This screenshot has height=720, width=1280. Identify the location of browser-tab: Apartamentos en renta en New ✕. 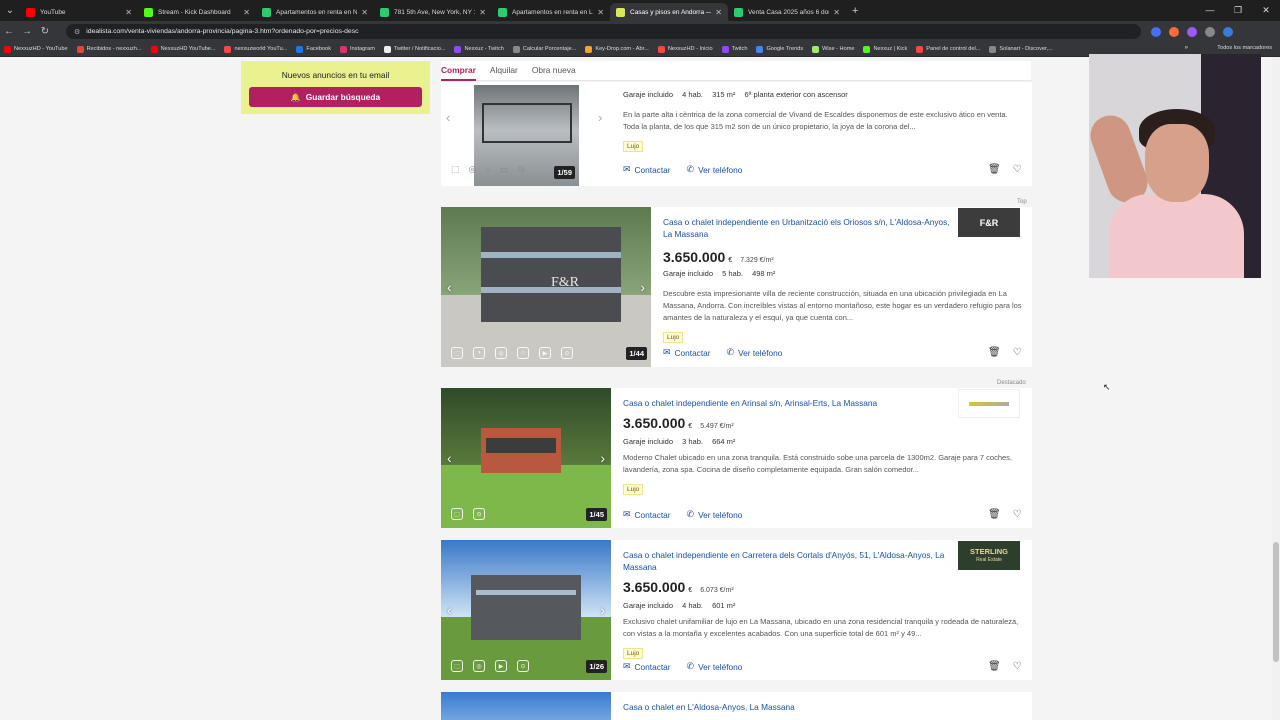
(315, 12).